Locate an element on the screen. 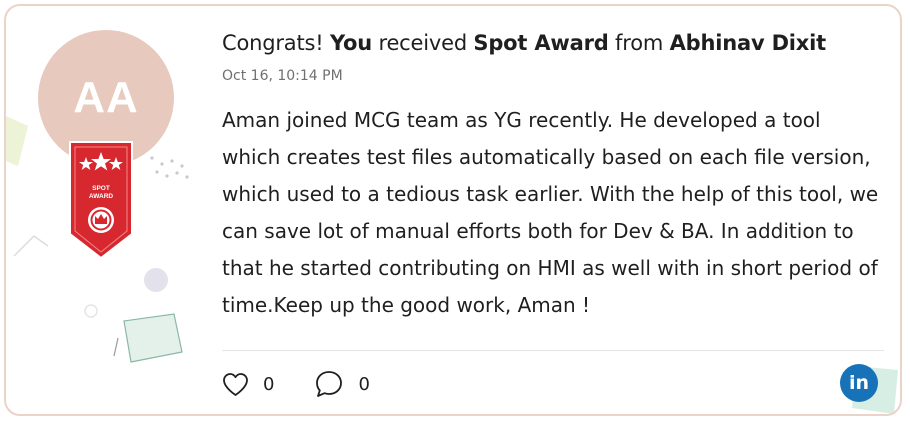 The height and width of the screenshot is (423, 910). linkedin-icon: in is located at coordinates (859, 383).